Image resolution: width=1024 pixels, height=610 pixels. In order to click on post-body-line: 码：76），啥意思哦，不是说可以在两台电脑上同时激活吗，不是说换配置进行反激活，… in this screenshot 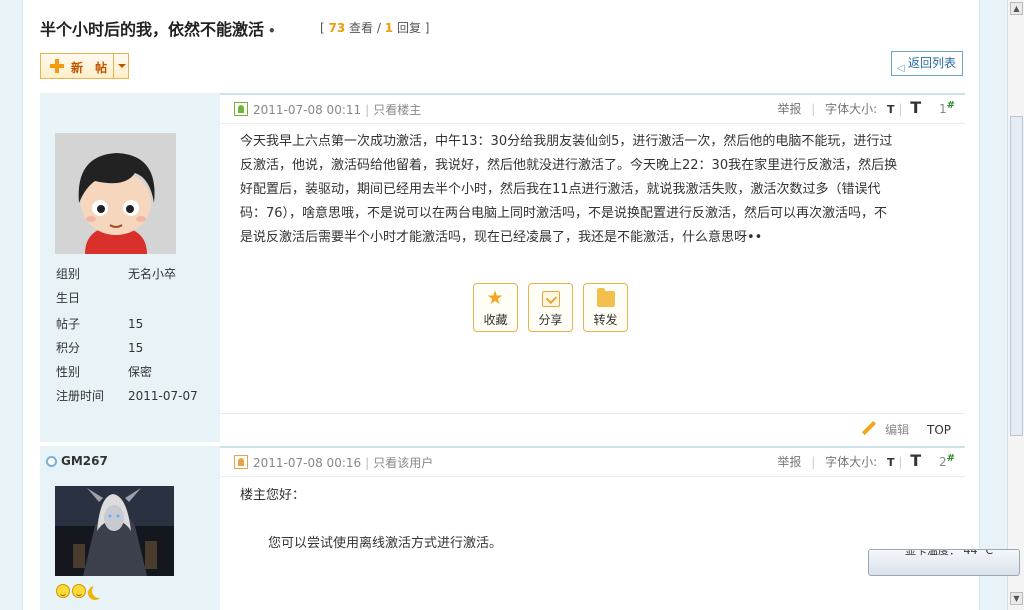, I will do `click(564, 213)`.